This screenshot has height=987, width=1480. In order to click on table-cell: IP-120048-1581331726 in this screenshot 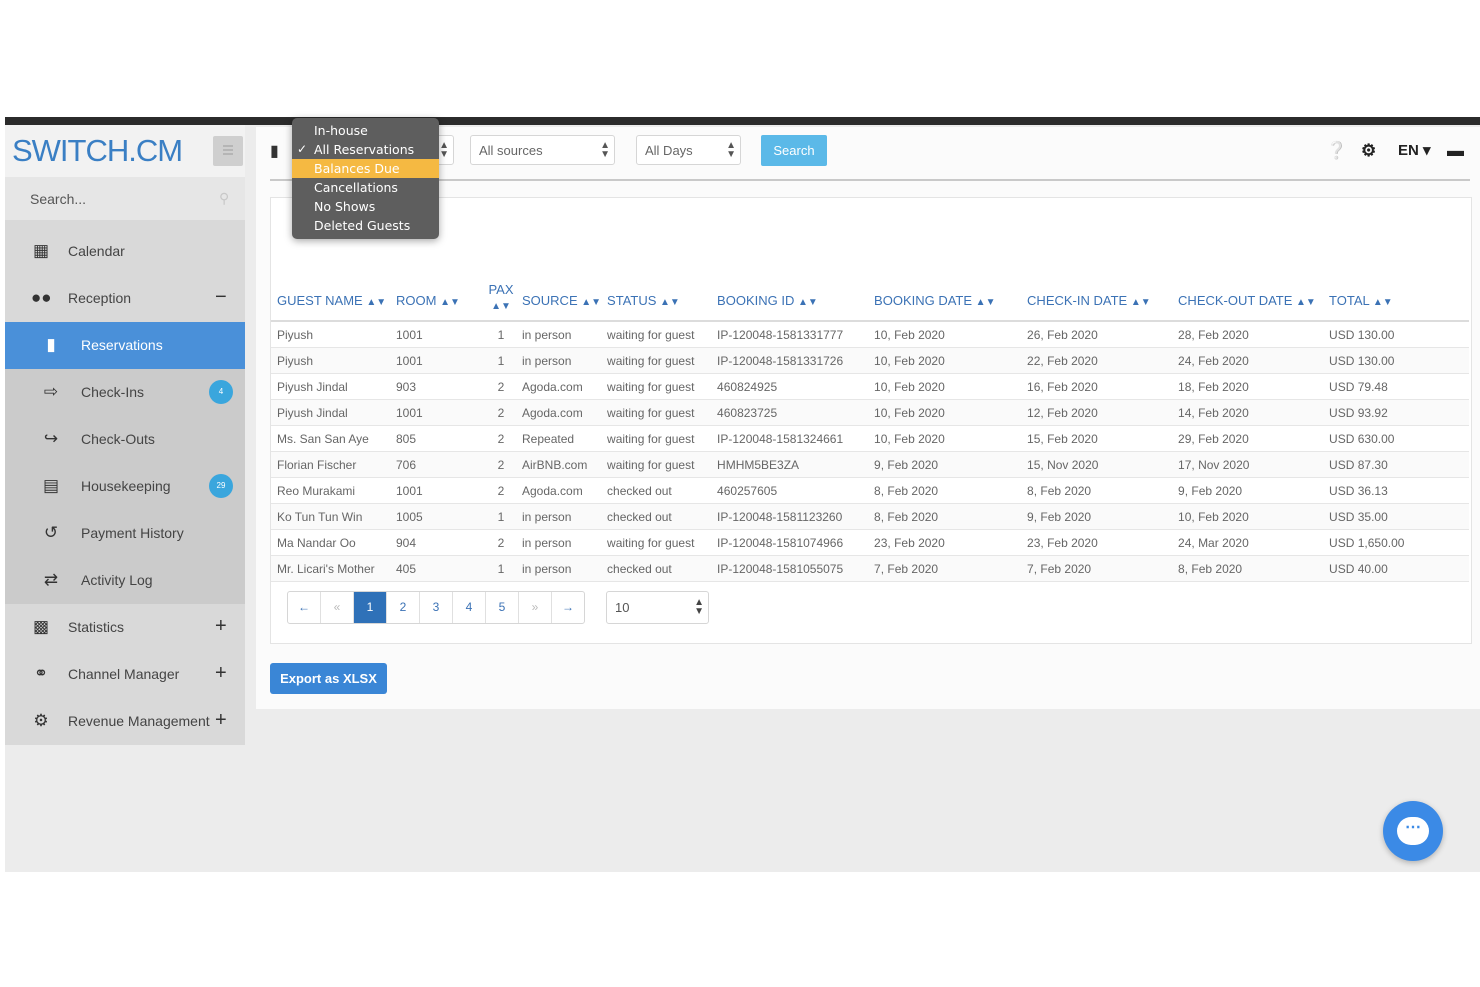, I will do `click(790, 360)`.